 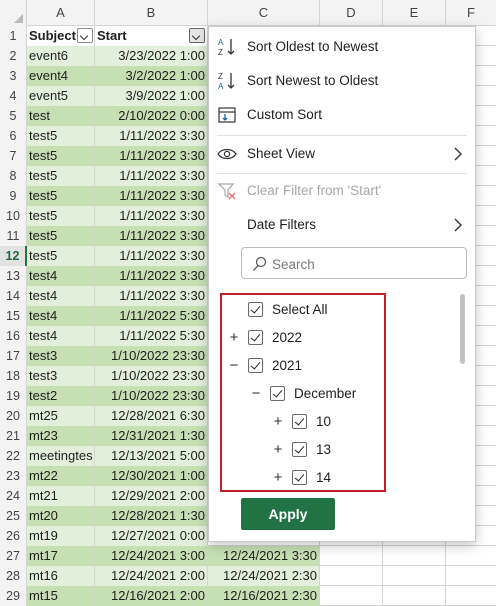 I want to click on column-header-e: E, so click(x=414, y=13).